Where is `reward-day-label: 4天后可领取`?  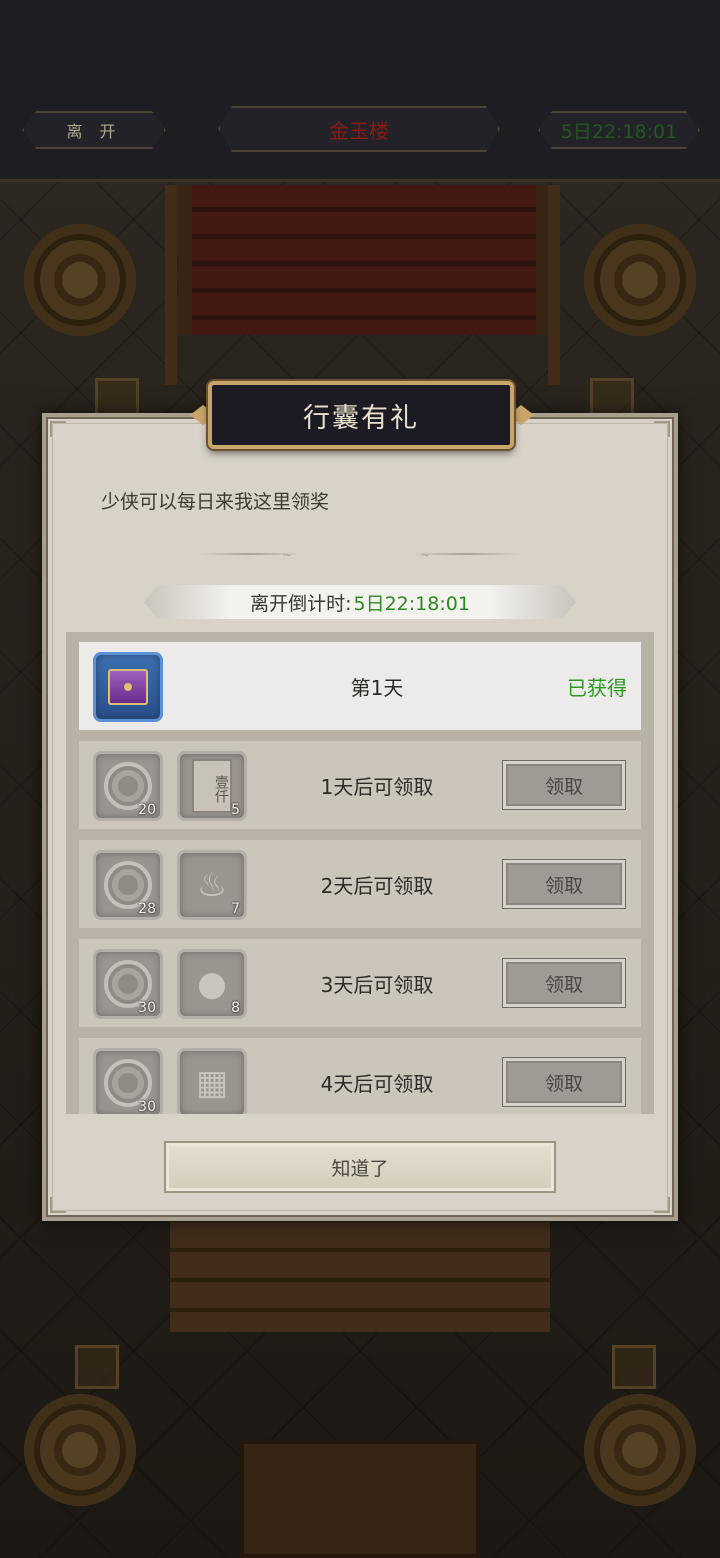 reward-day-label: 4天后可领取 is located at coordinates (377, 1083).